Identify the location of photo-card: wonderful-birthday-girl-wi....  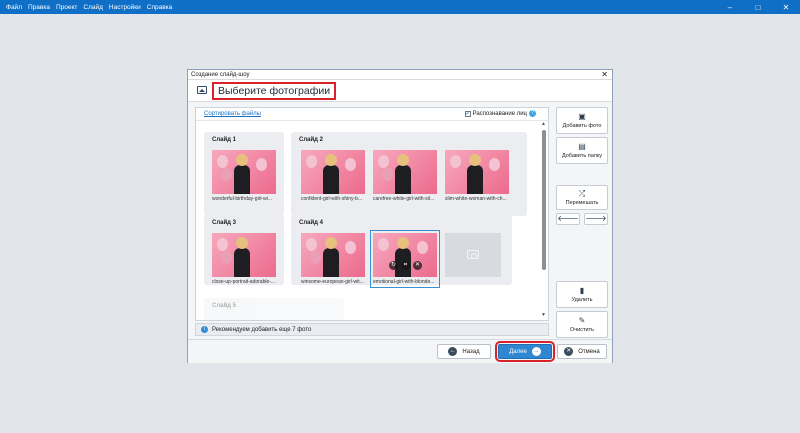
(244, 176).